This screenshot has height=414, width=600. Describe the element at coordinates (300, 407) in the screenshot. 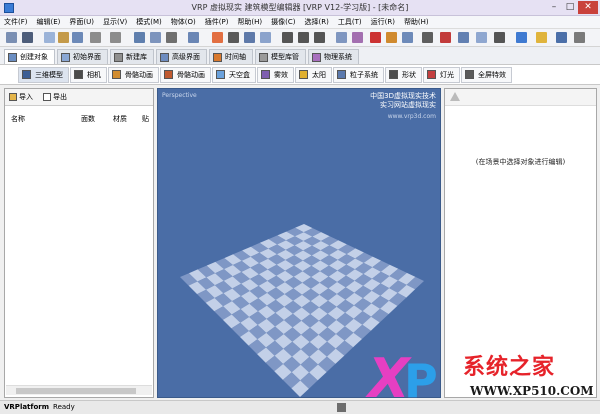

I see `status-bar: VRPlatform Ready` at that location.